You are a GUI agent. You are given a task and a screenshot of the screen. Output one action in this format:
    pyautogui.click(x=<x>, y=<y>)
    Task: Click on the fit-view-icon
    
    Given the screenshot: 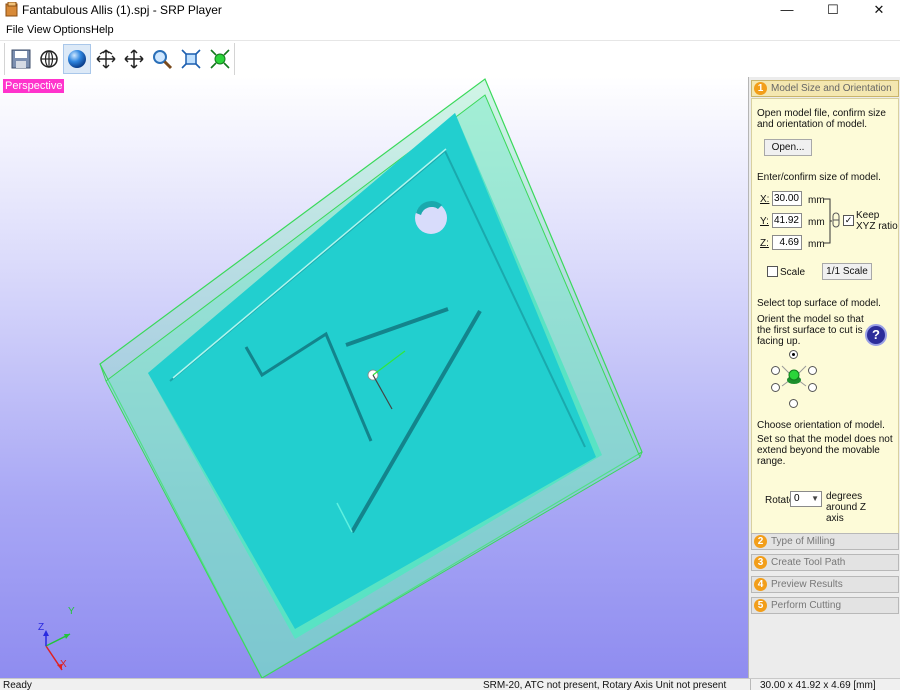 What is the action you would take?
    pyautogui.click(x=191, y=59)
    